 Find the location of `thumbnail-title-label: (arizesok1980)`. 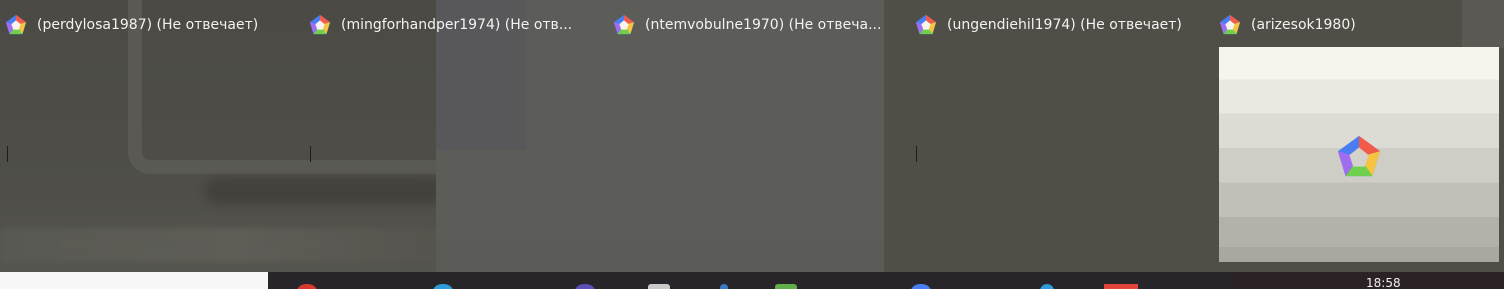

thumbnail-title-label: (arizesok1980) is located at coordinates (1303, 25).